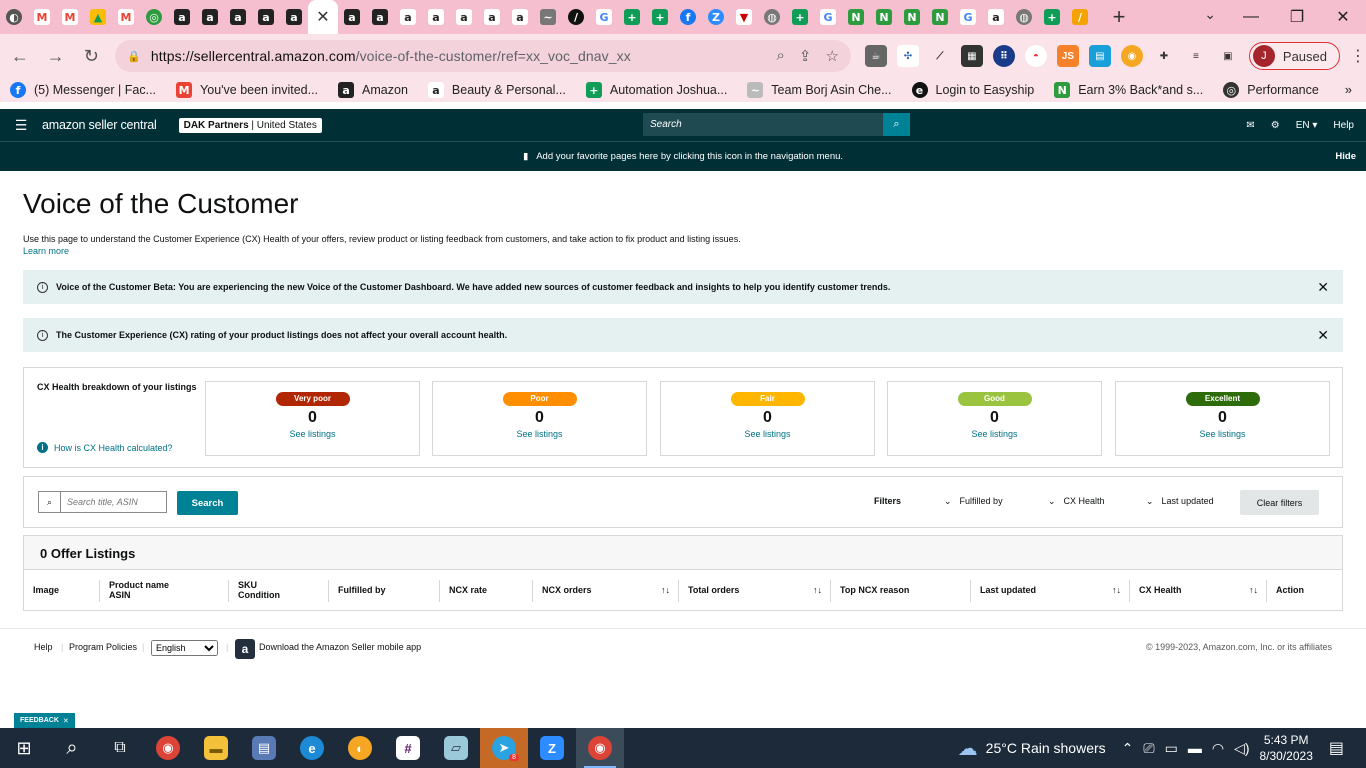 This screenshot has height=768, width=1366. Describe the element at coordinates (1250, 125) in the screenshot. I see `mail-icon: ✉` at that location.